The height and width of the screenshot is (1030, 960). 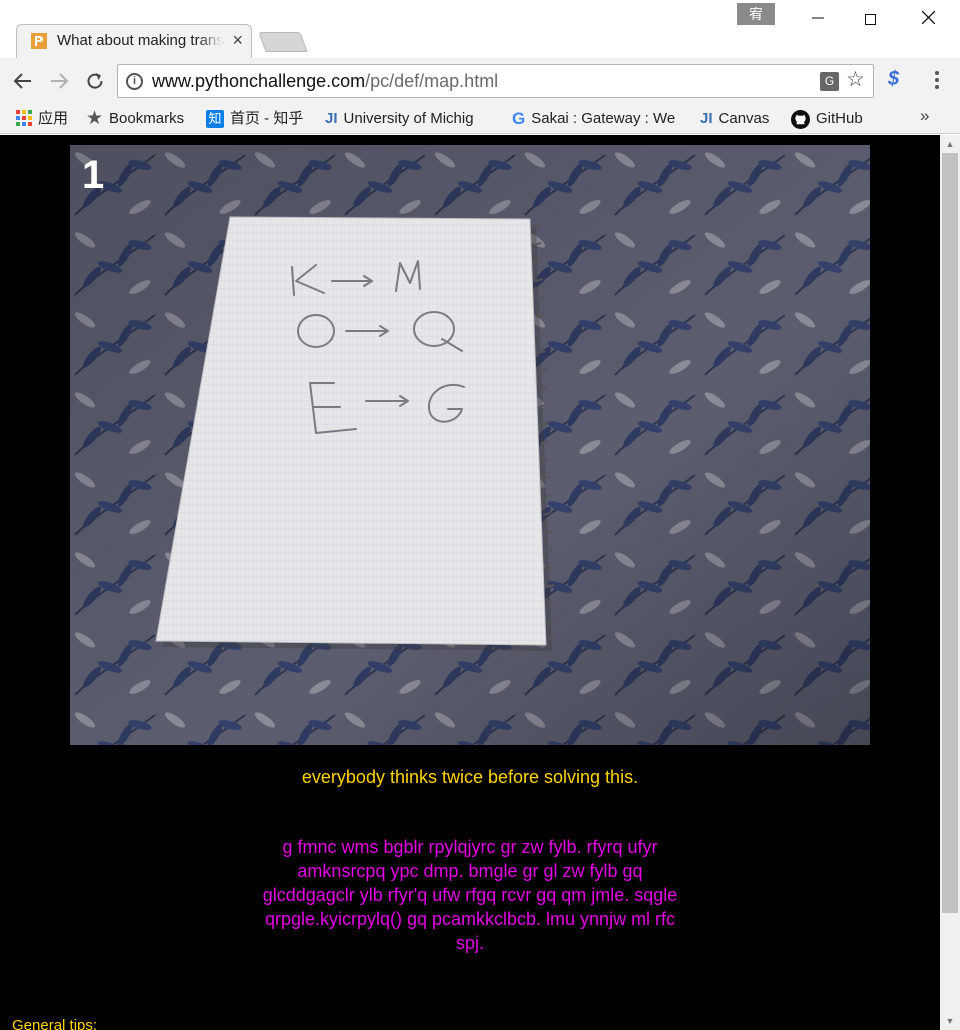 I want to click on bookmark-zhihu: 知首页 - 知乎, so click(x=254, y=119).